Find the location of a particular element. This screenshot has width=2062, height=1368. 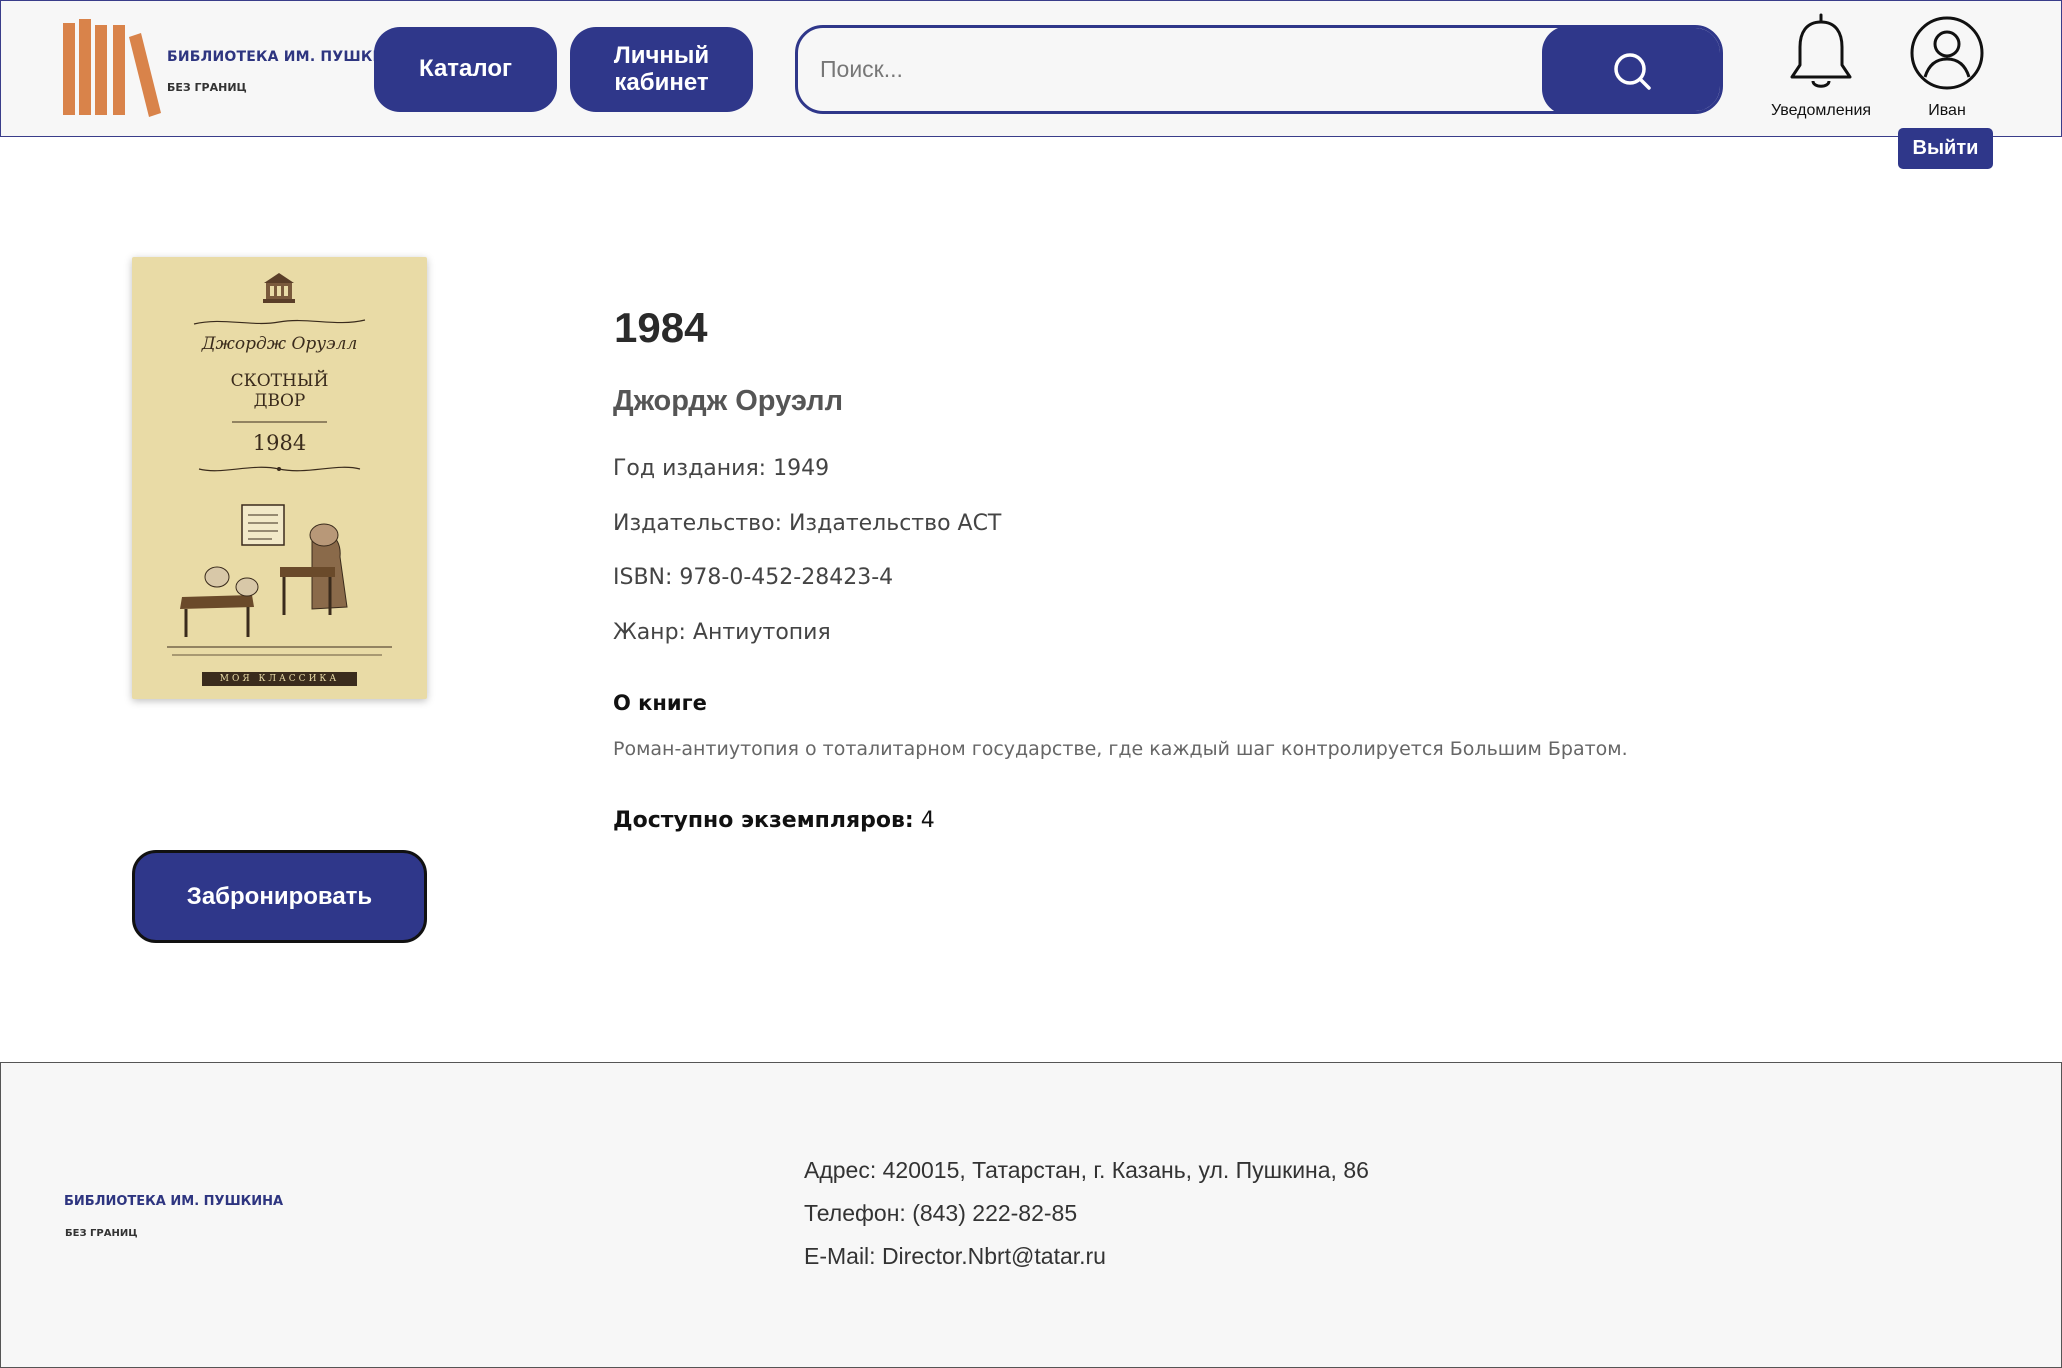

available-count: 4 is located at coordinates (927, 820).